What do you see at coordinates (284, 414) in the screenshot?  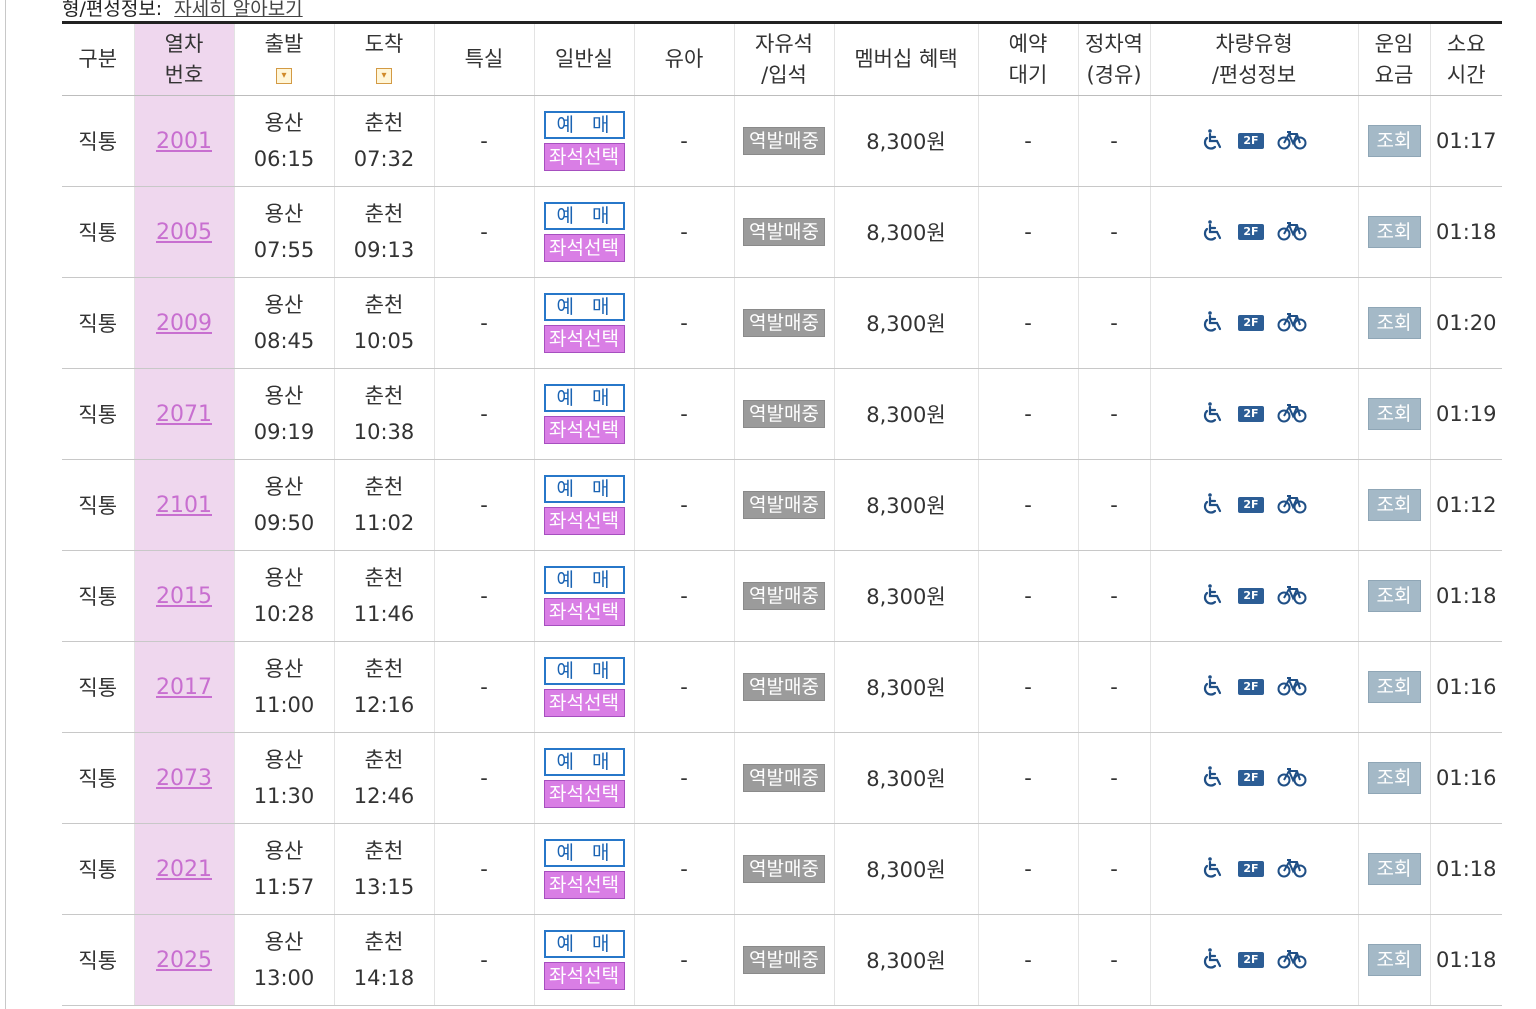 I see `cell-departure: 용산 09:19` at bounding box center [284, 414].